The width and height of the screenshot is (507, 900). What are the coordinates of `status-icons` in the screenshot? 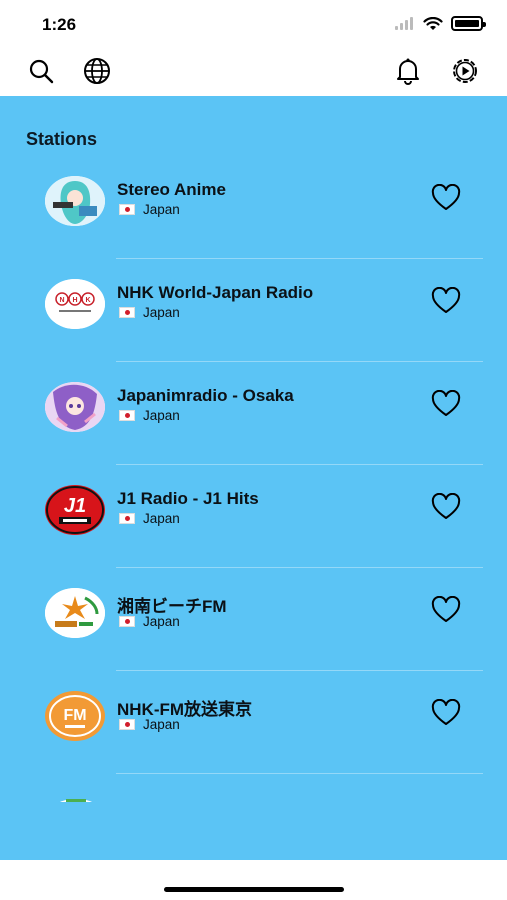 It's located at (440, 23).